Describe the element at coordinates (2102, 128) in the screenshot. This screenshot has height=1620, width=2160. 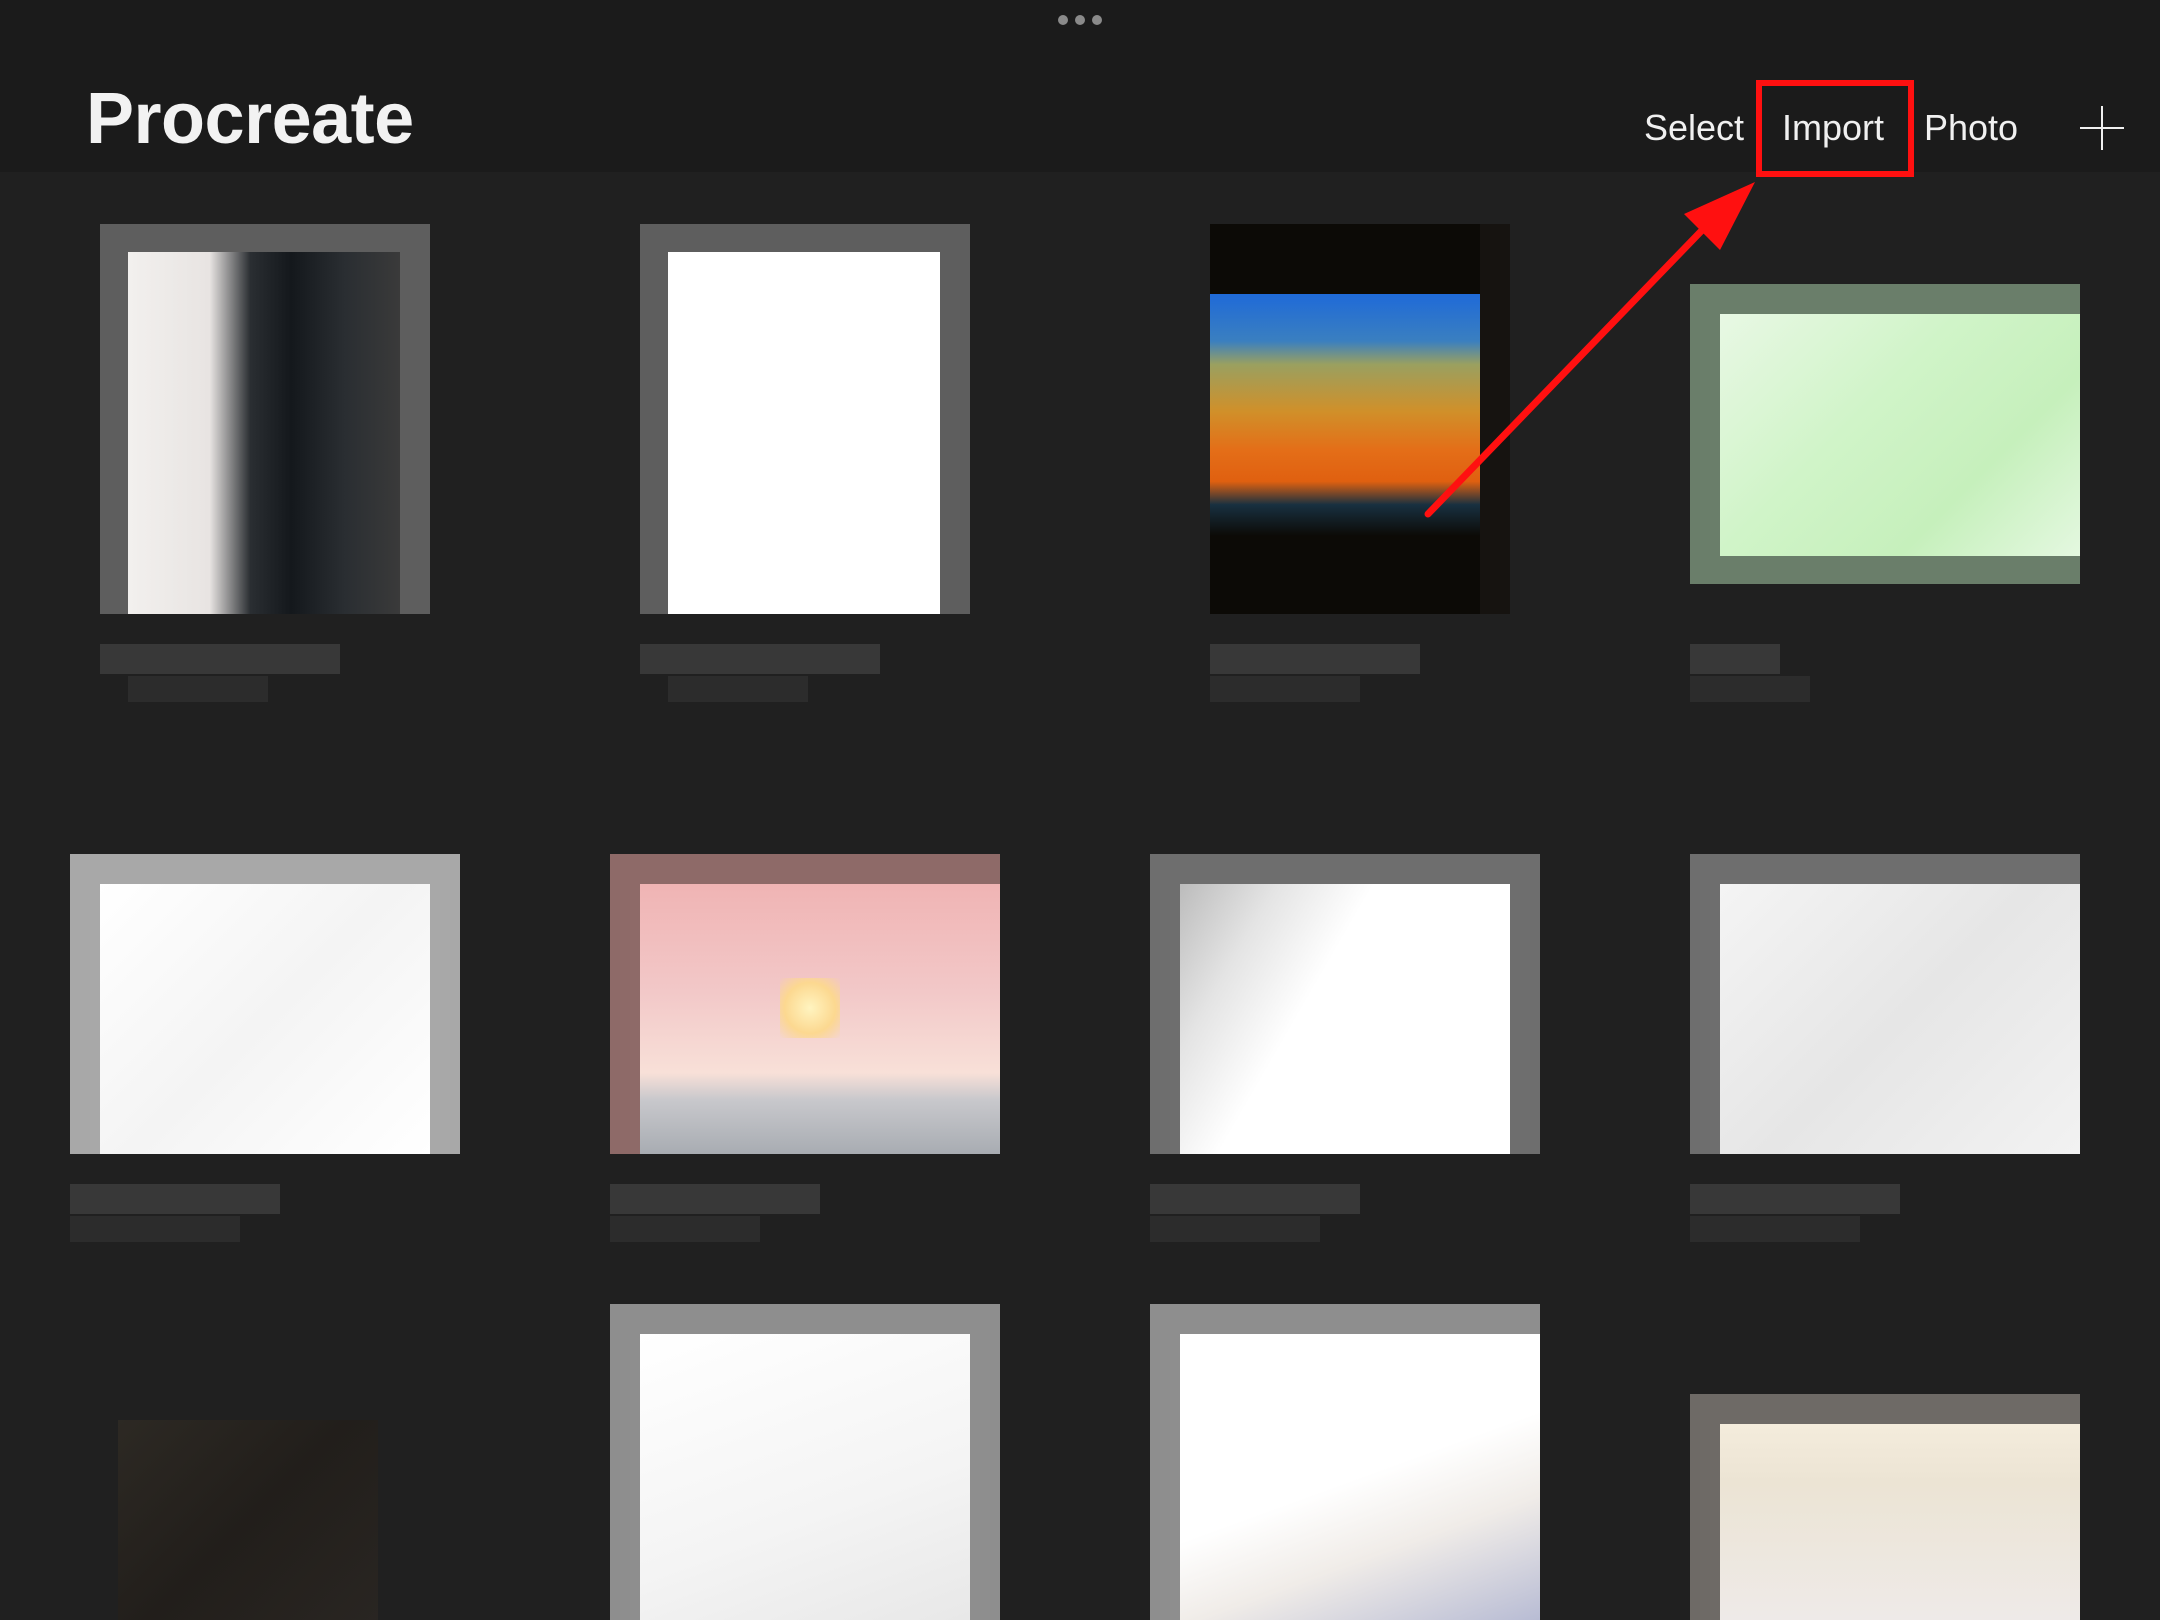
I see `plus-icon` at that location.